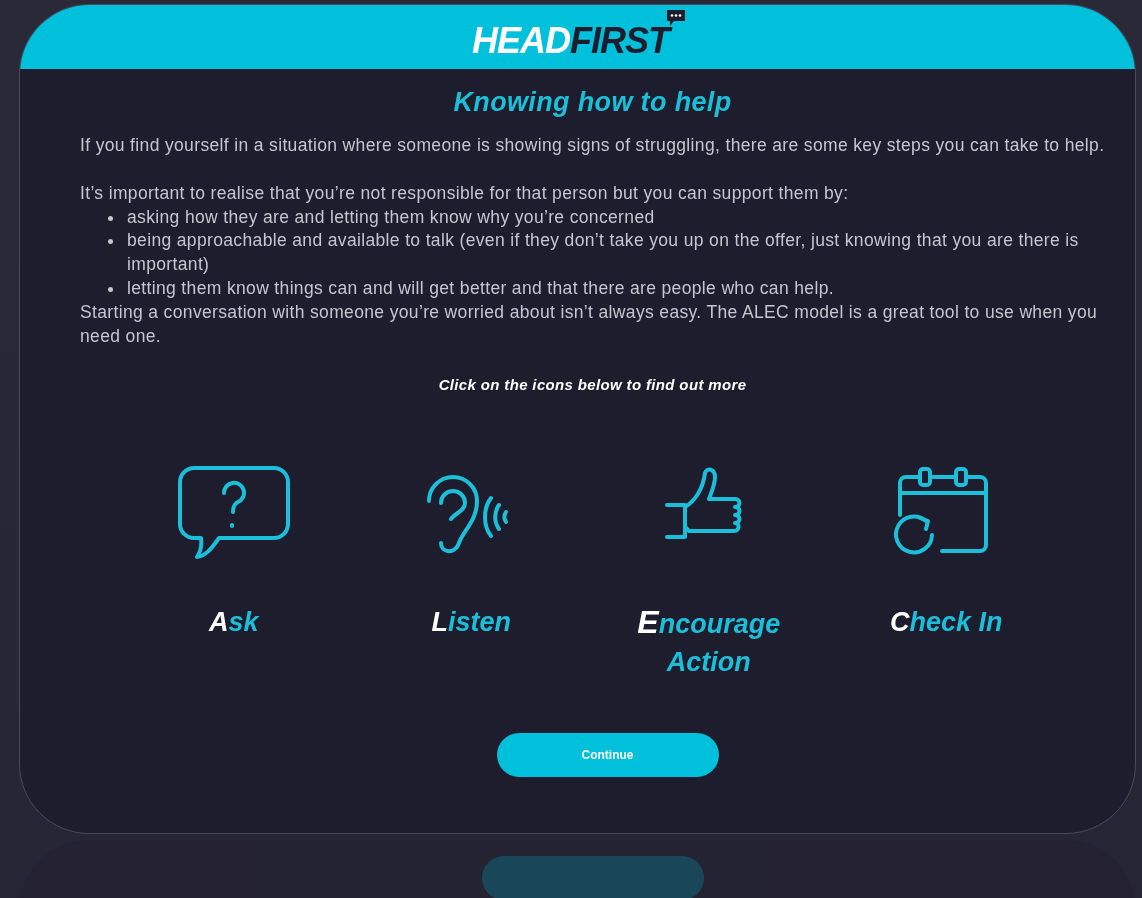 This screenshot has width=1142, height=898. Describe the element at coordinates (592, 145) in the screenshot. I see `body-paragraph: If you find yourself in a situation where someone is showing signs of struggling, there are some key steps you can take to help.` at that location.